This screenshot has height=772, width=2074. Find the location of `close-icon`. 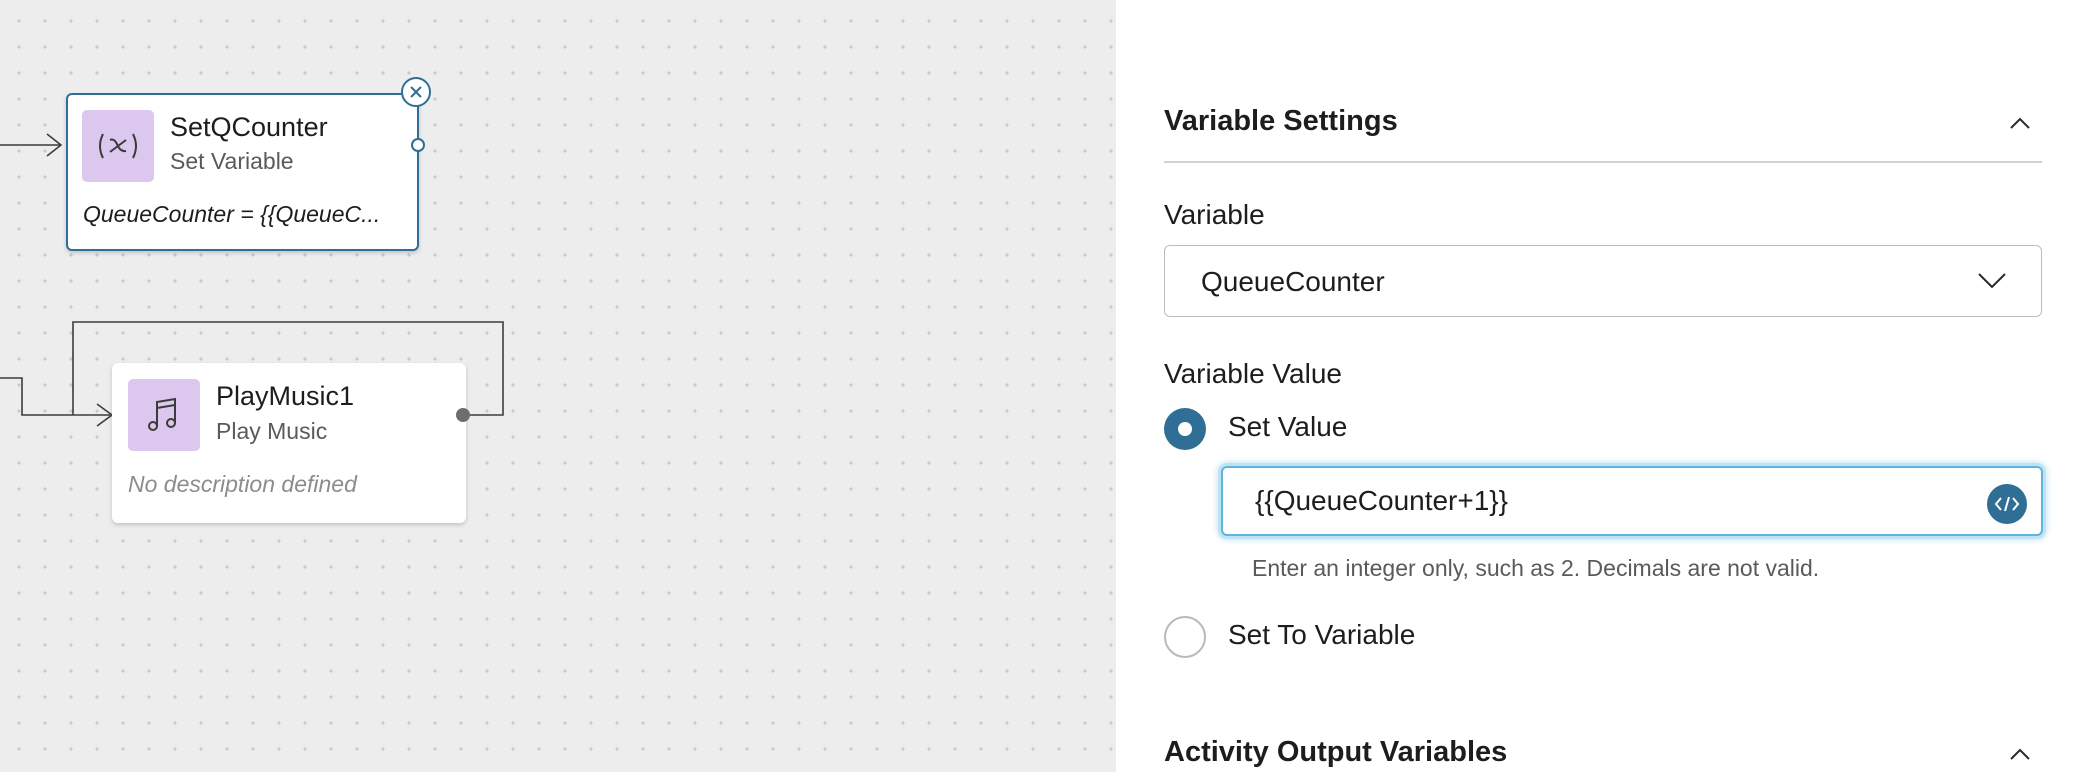

close-icon is located at coordinates (416, 92).